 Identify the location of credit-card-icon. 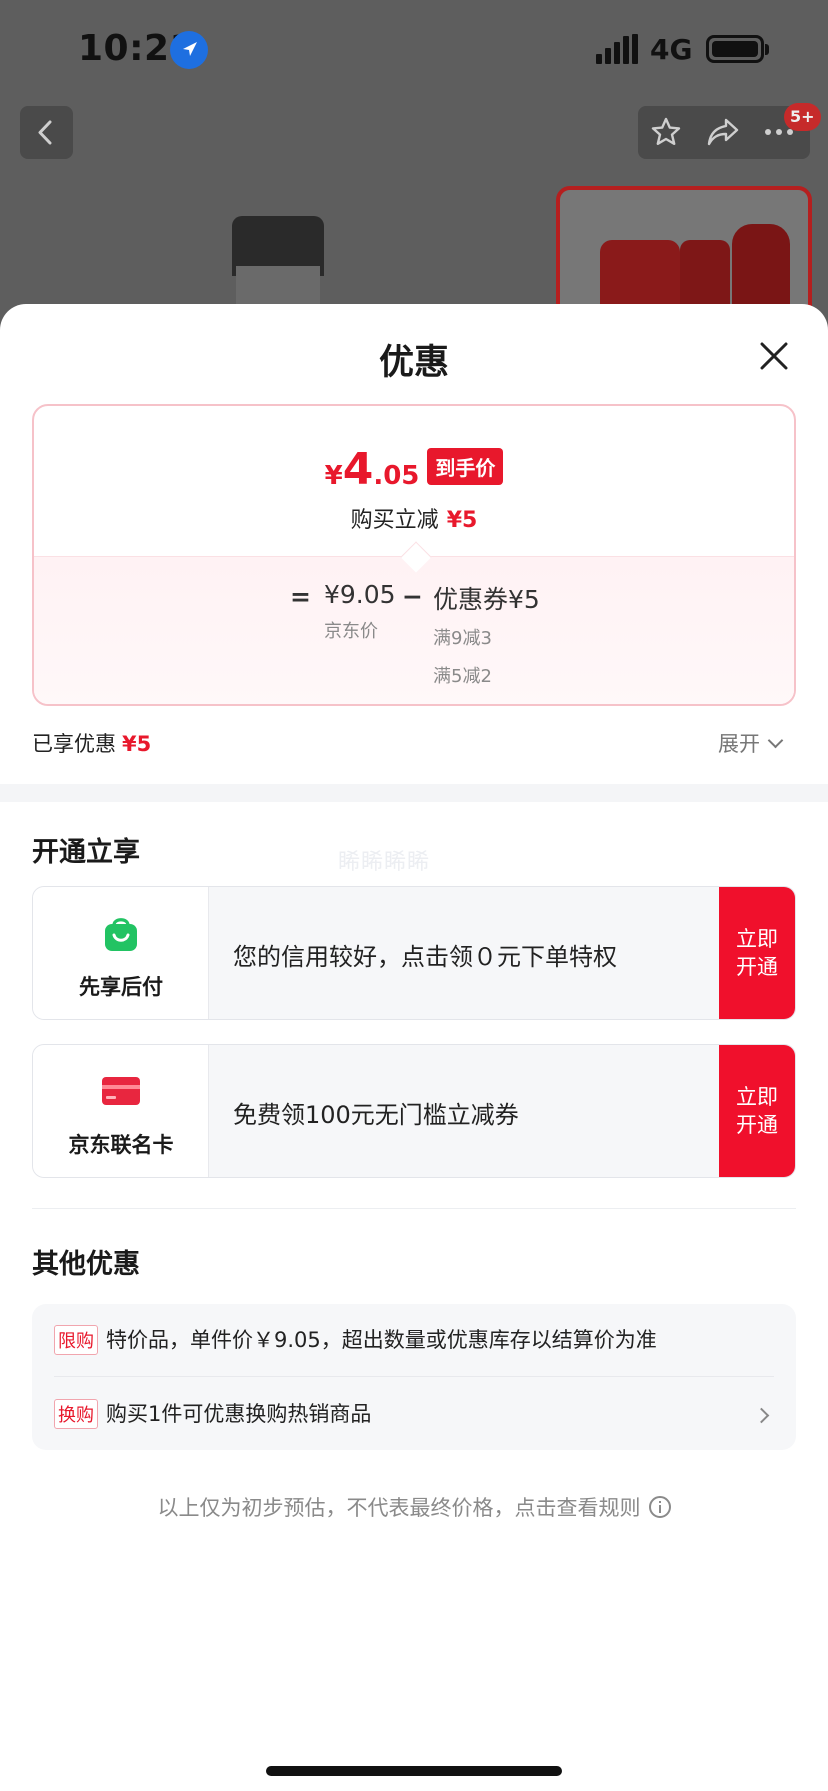
(121, 1091).